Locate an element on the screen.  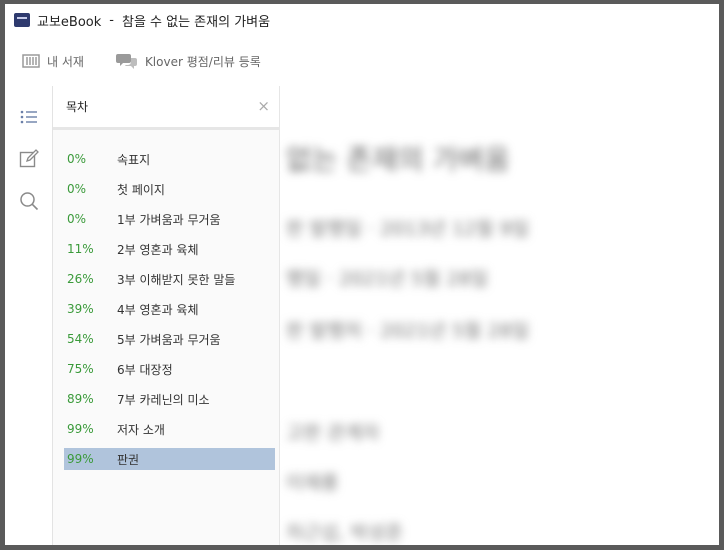
review-button: Klover 평점/리뷰 등록 is located at coordinates (188, 61).